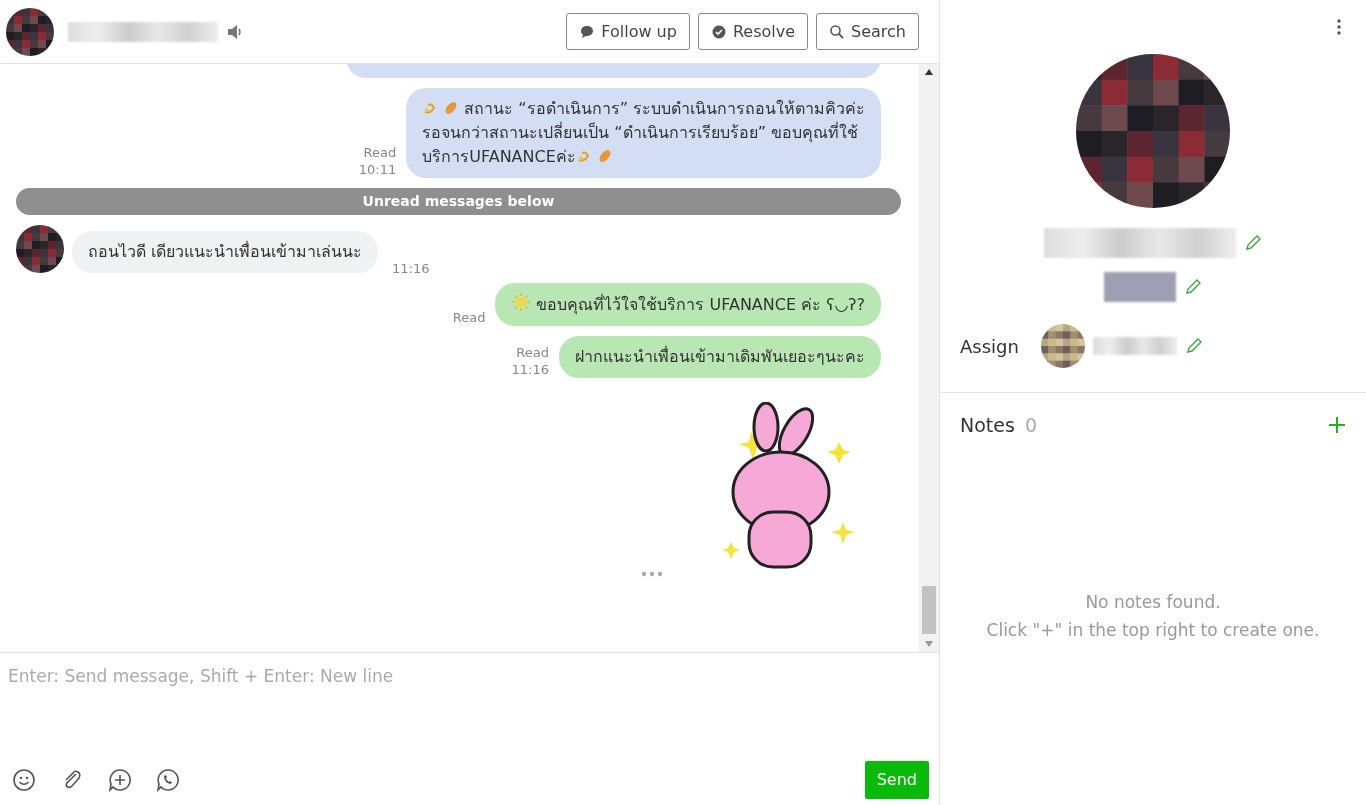 The image size is (1366, 805). What do you see at coordinates (867, 31) in the screenshot?
I see `search-button: Search` at bounding box center [867, 31].